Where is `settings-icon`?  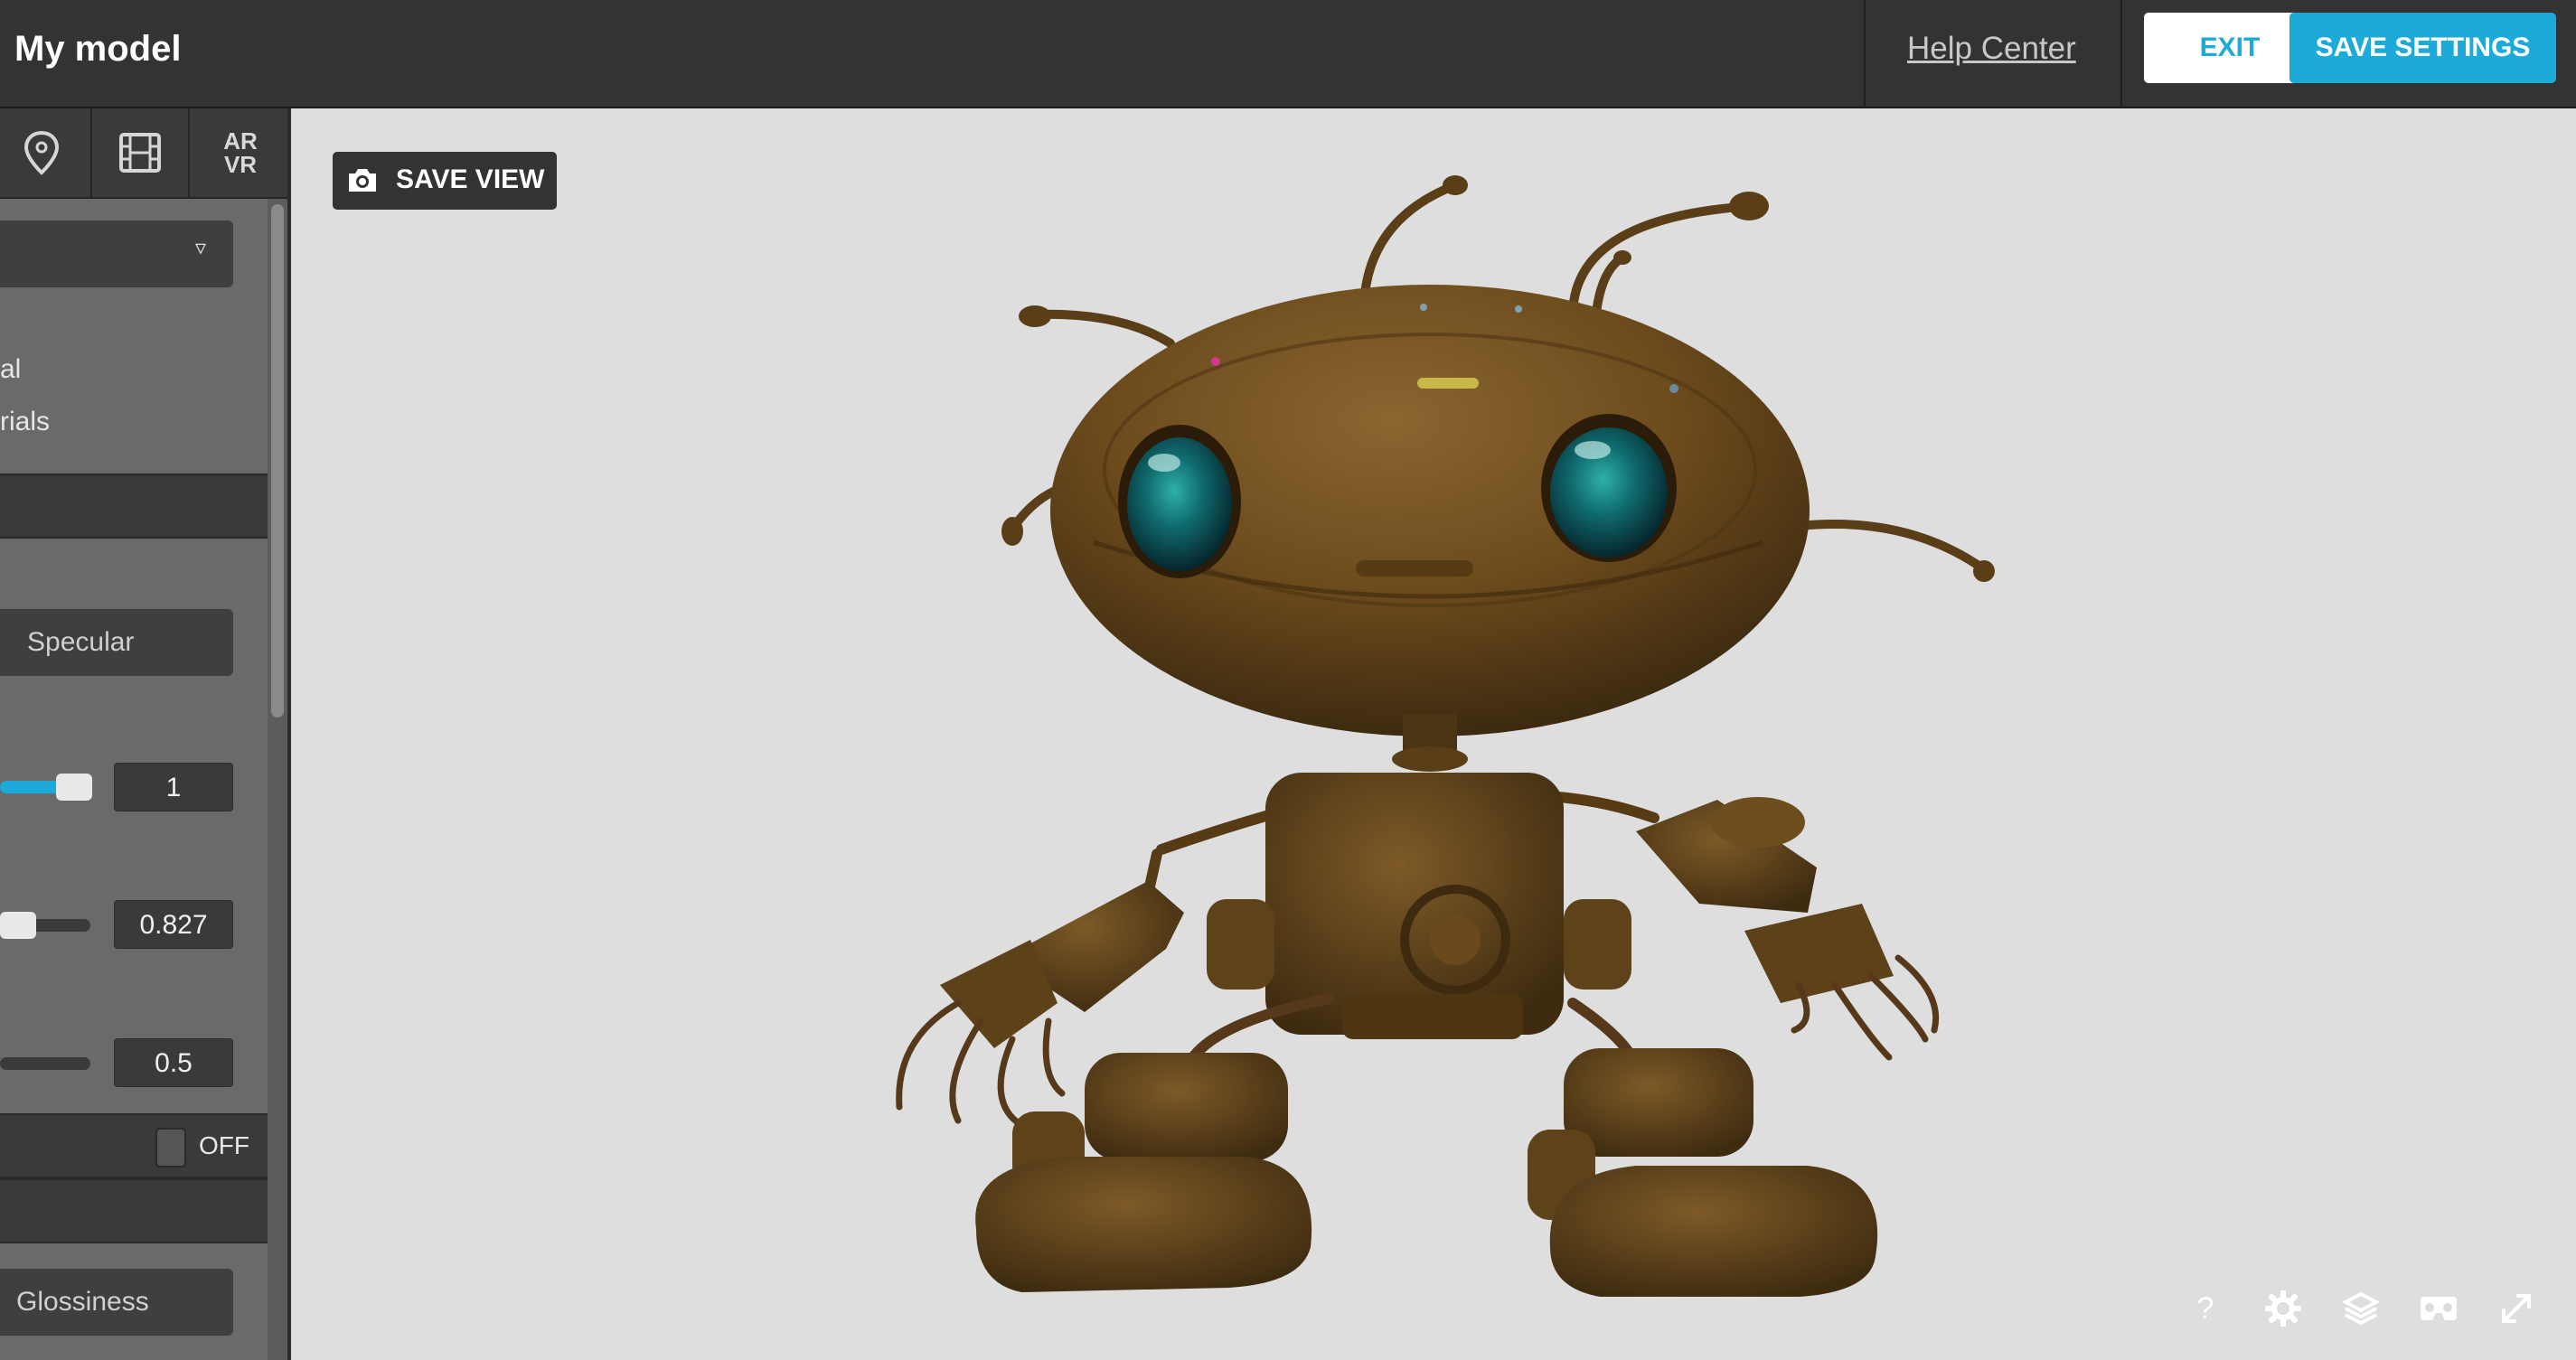
settings-icon is located at coordinates (2284, 1309).